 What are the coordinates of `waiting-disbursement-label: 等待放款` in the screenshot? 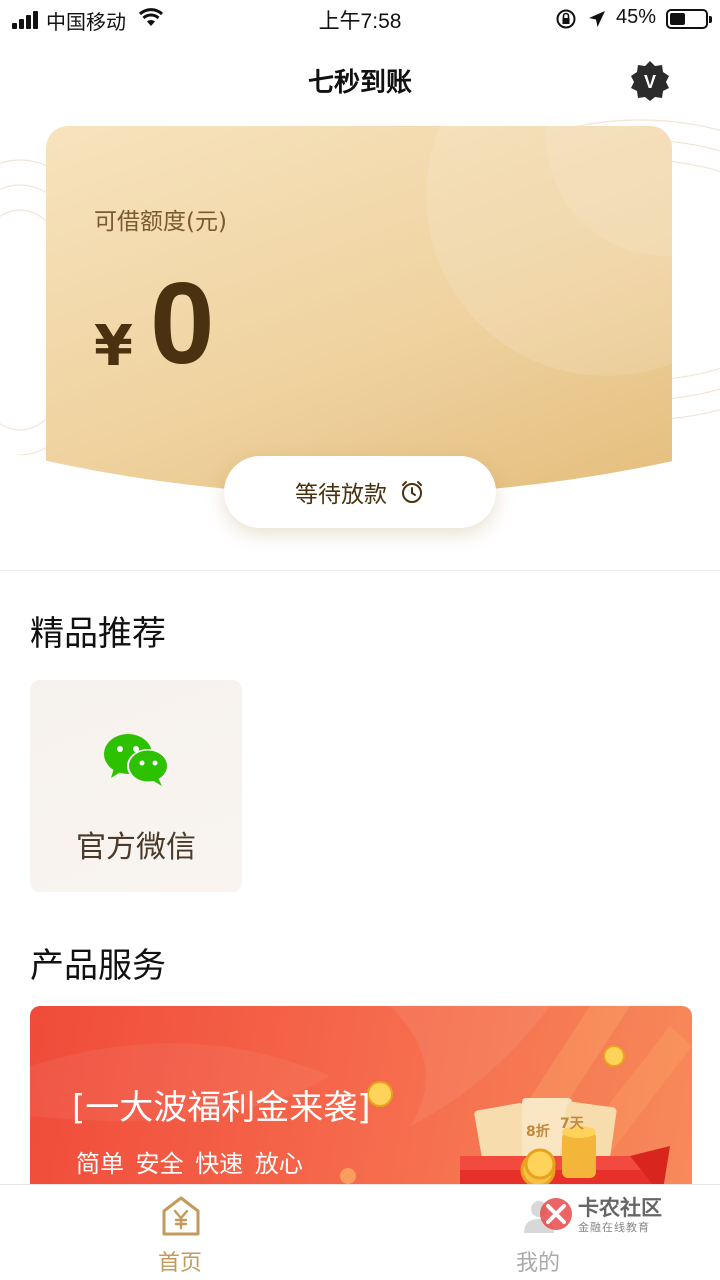 It's located at (341, 495).